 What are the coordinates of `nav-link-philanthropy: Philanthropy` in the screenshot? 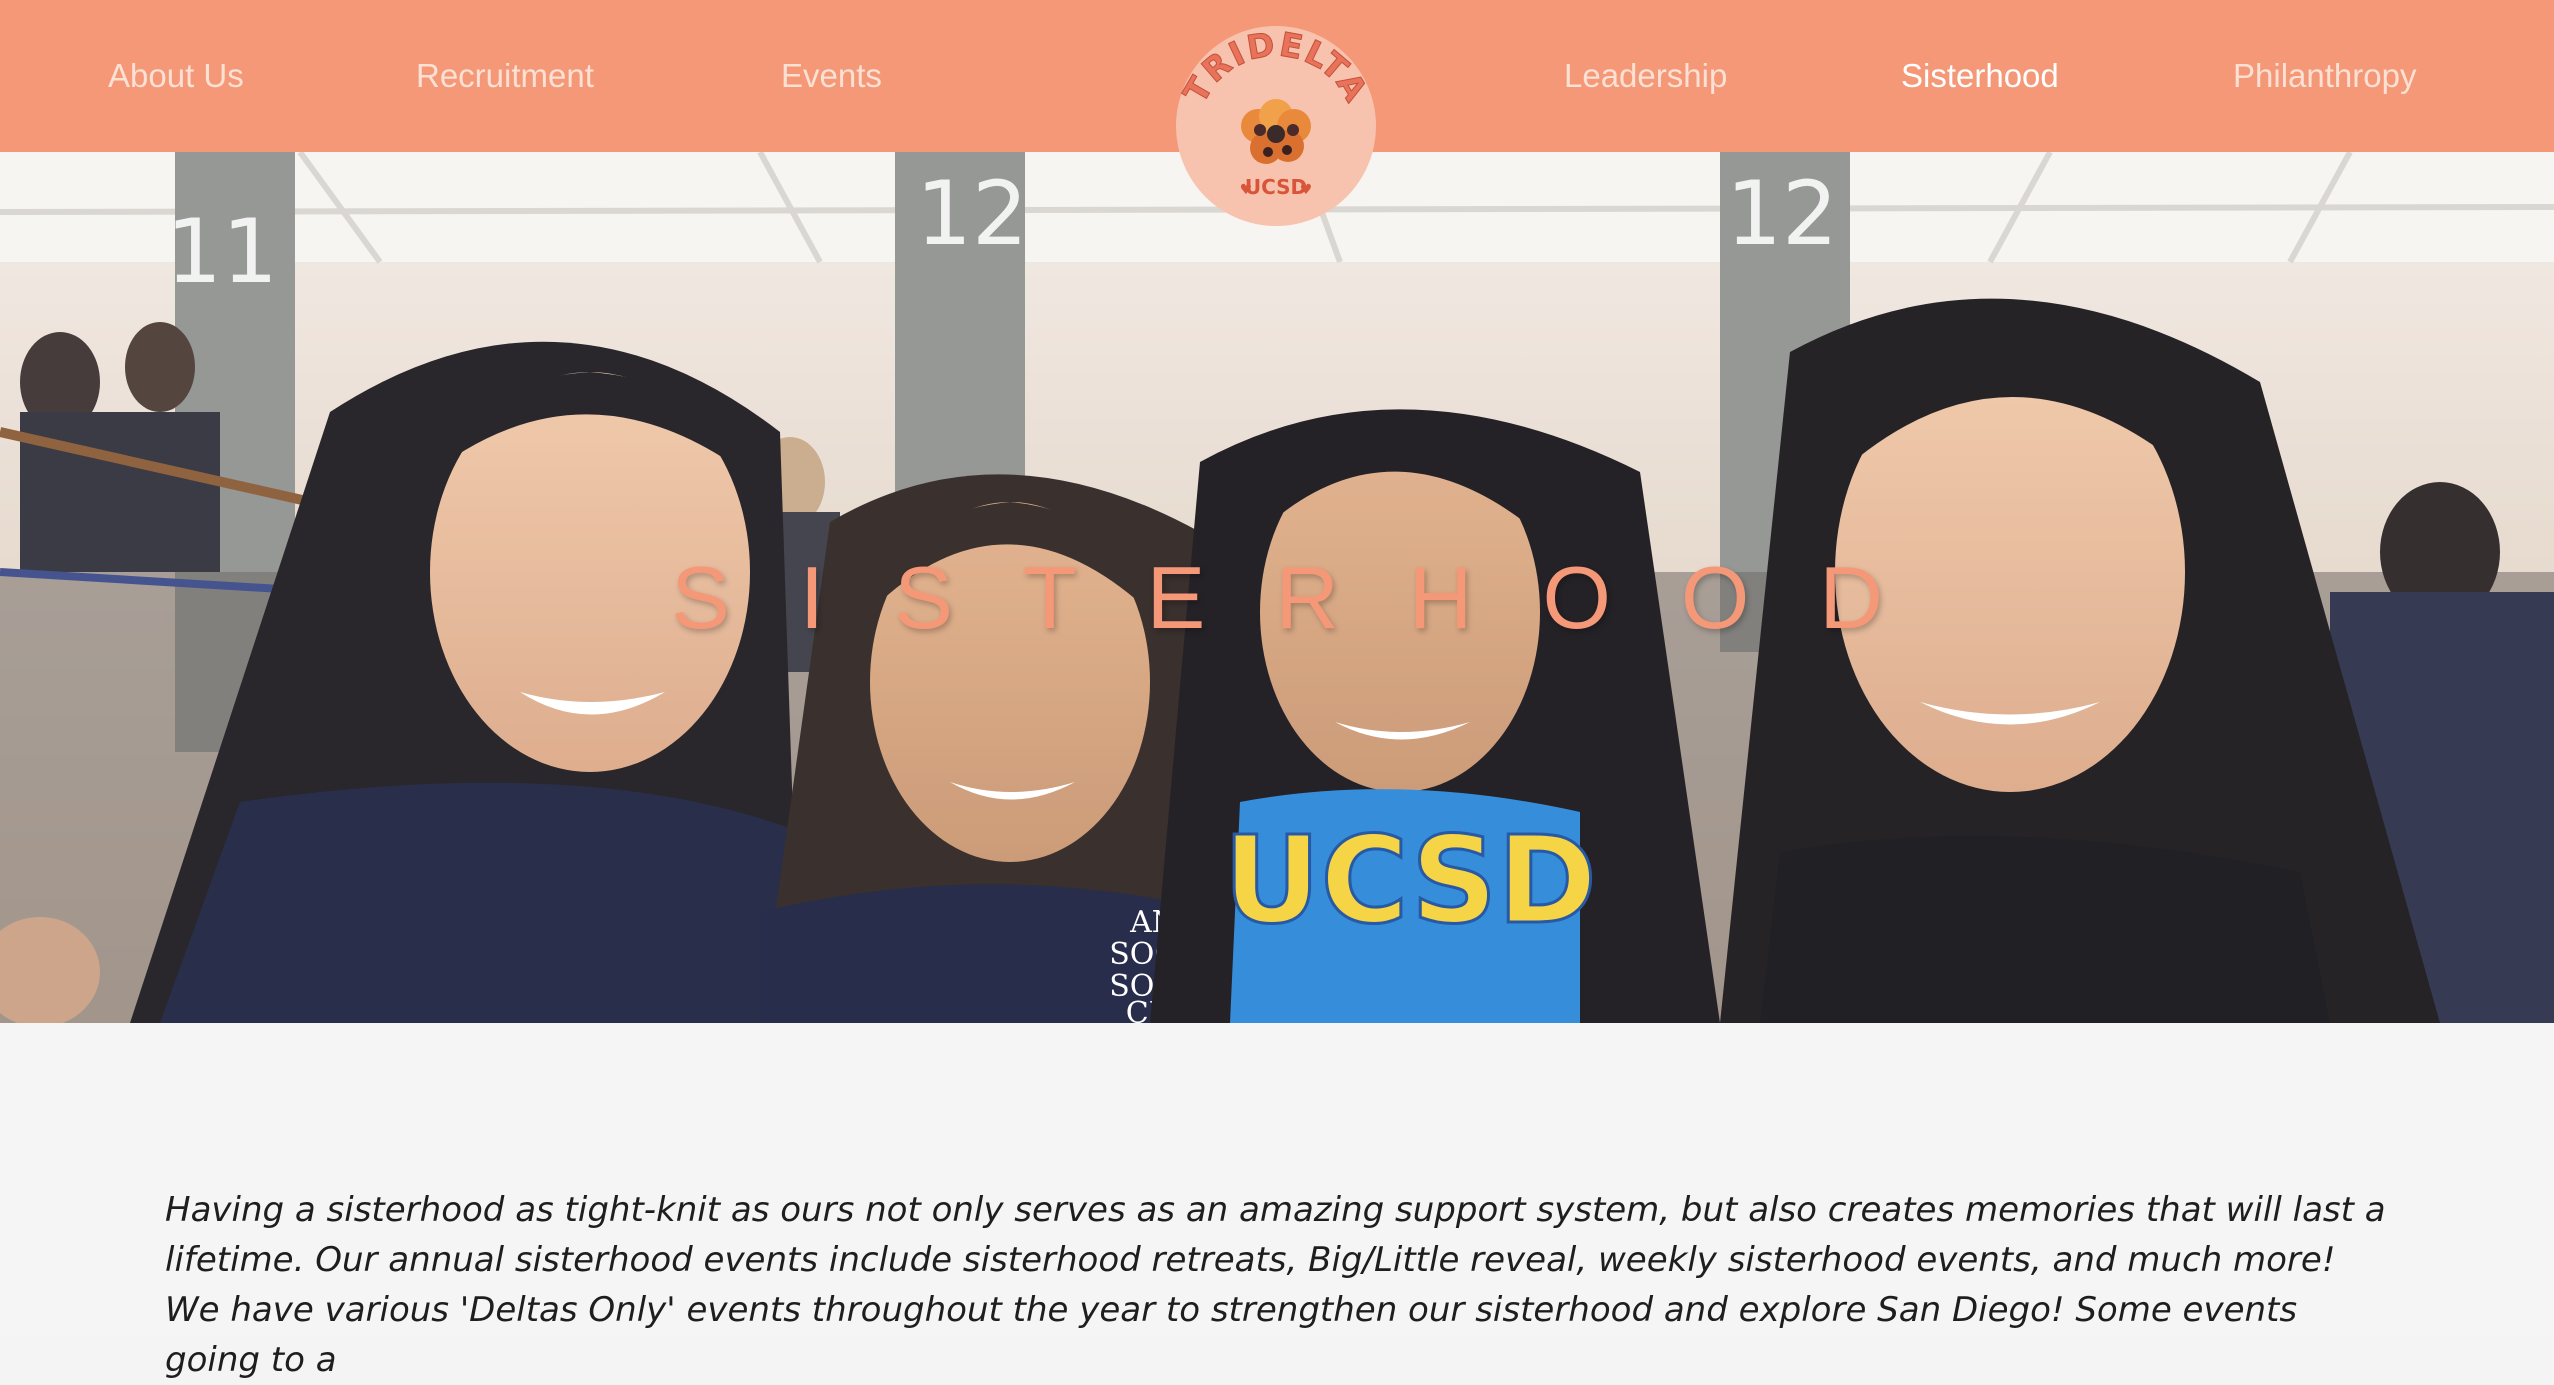 It's located at (2324, 76).